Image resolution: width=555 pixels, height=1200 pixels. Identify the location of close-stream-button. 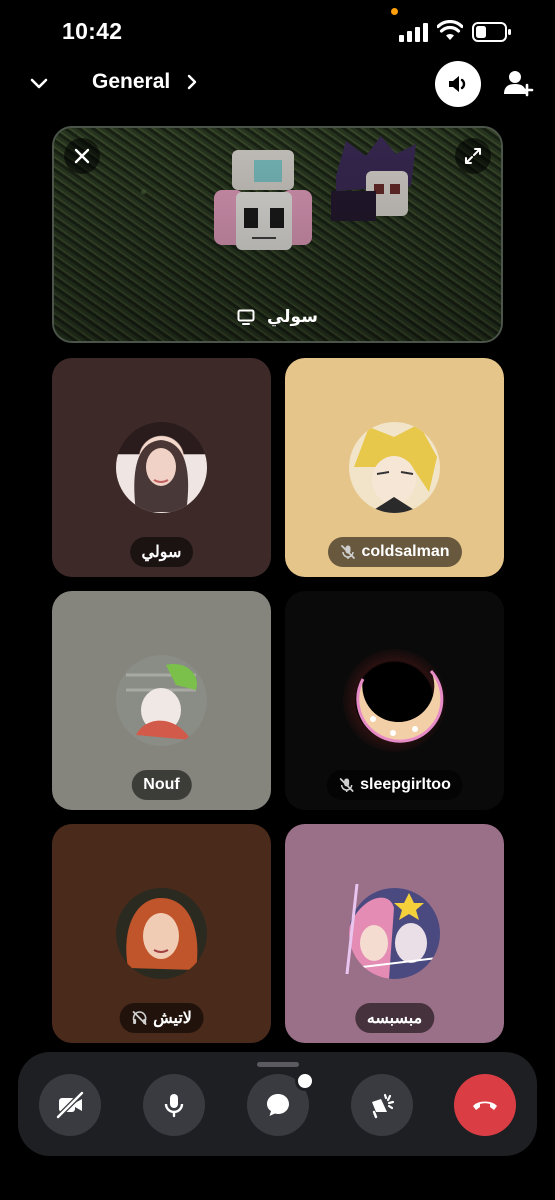
(82, 156).